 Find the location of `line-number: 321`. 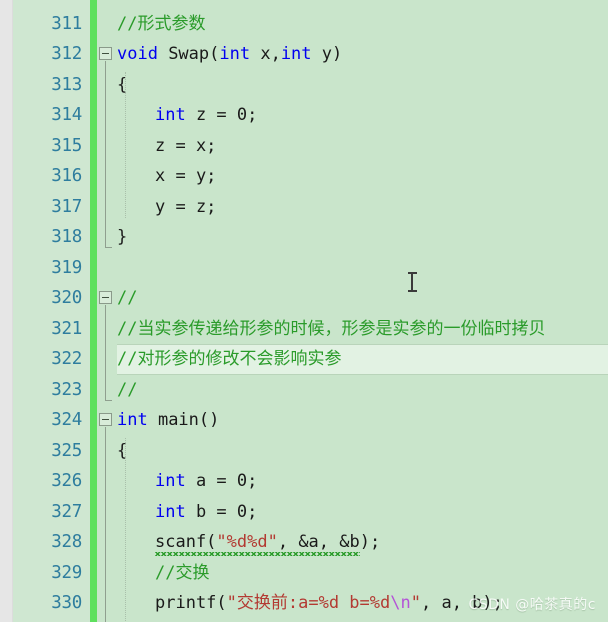

line-number: 321 is located at coordinates (66, 328).